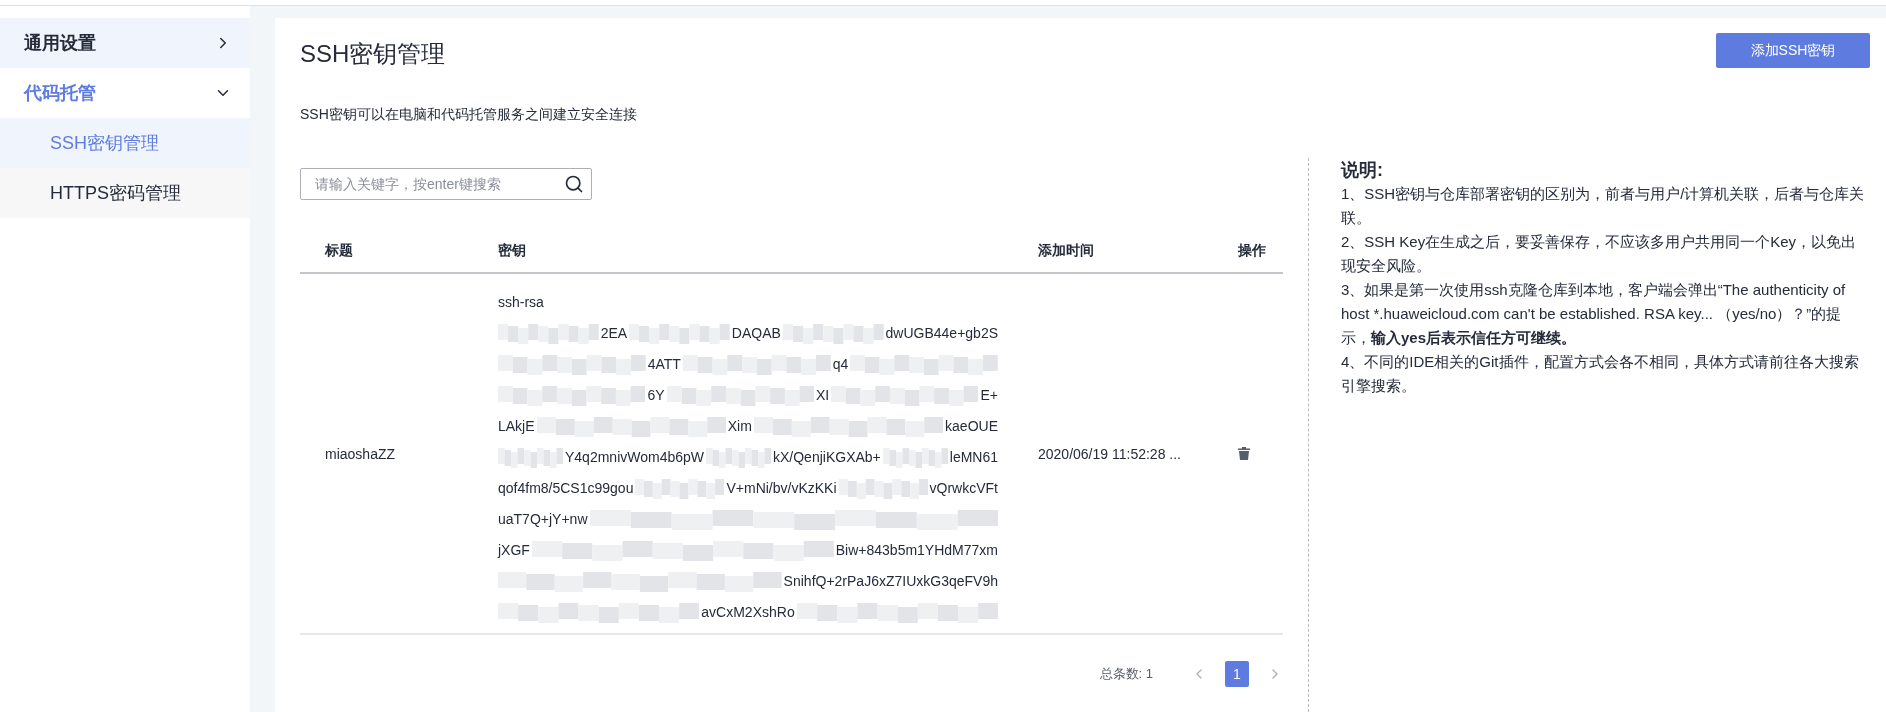 The height and width of the screenshot is (712, 1886). What do you see at coordinates (822, 394) in the screenshot?
I see `key-text: XI` at bounding box center [822, 394].